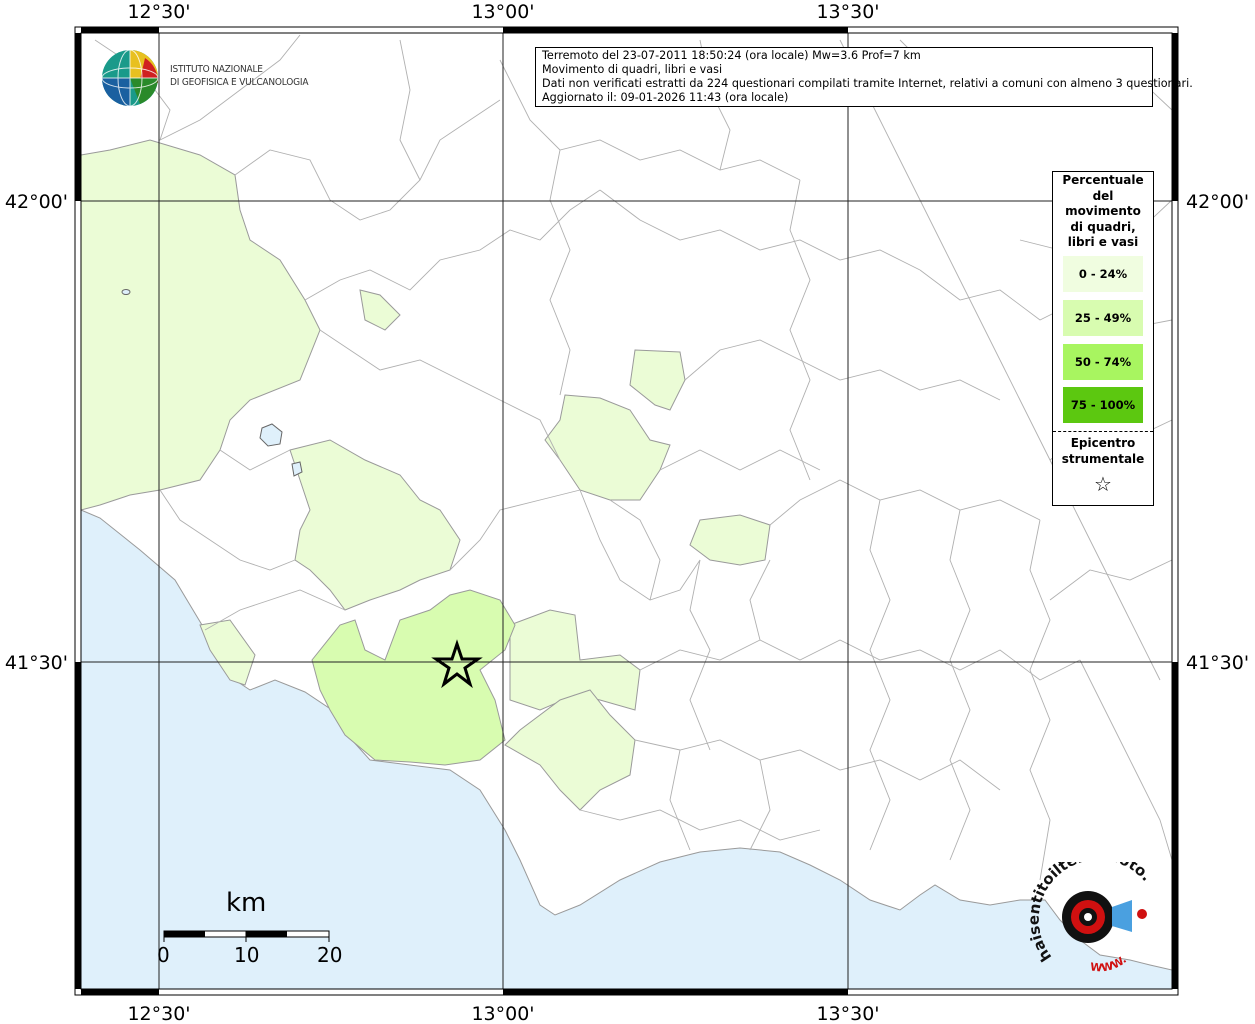  Describe the element at coordinates (1103, 431) in the screenshot. I see `legend-separator` at that location.